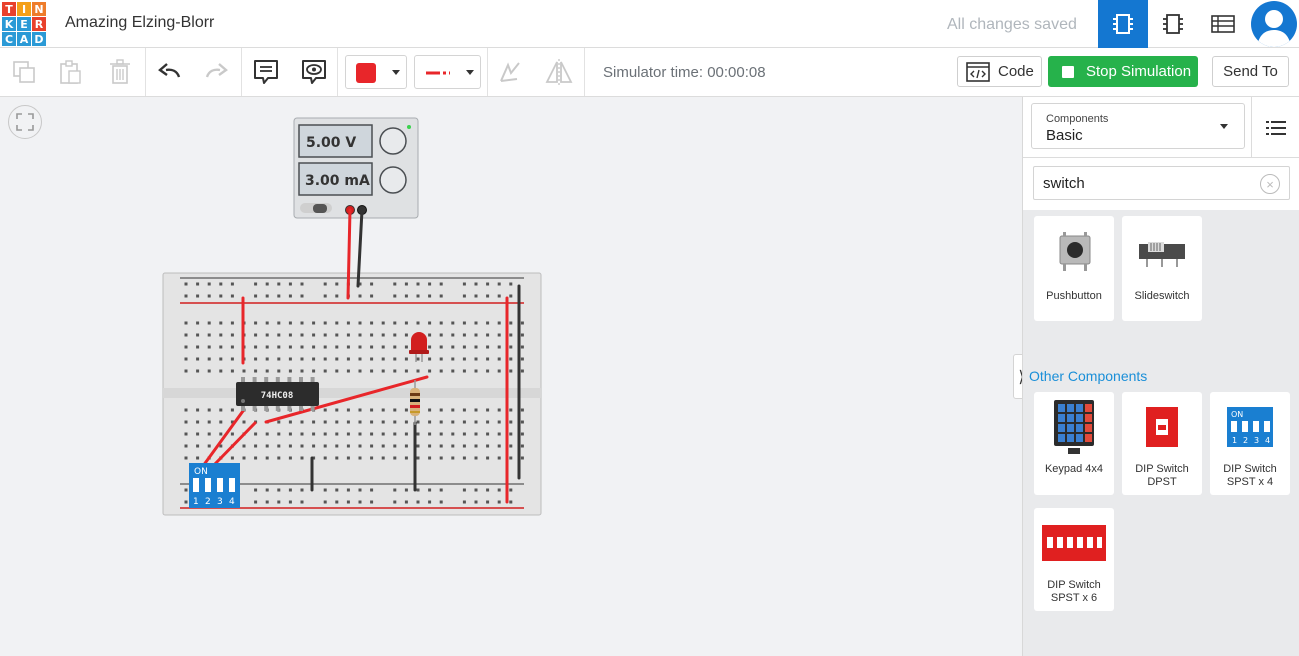  Describe the element at coordinates (1274, 28) in the screenshot. I see `user-icon` at that location.